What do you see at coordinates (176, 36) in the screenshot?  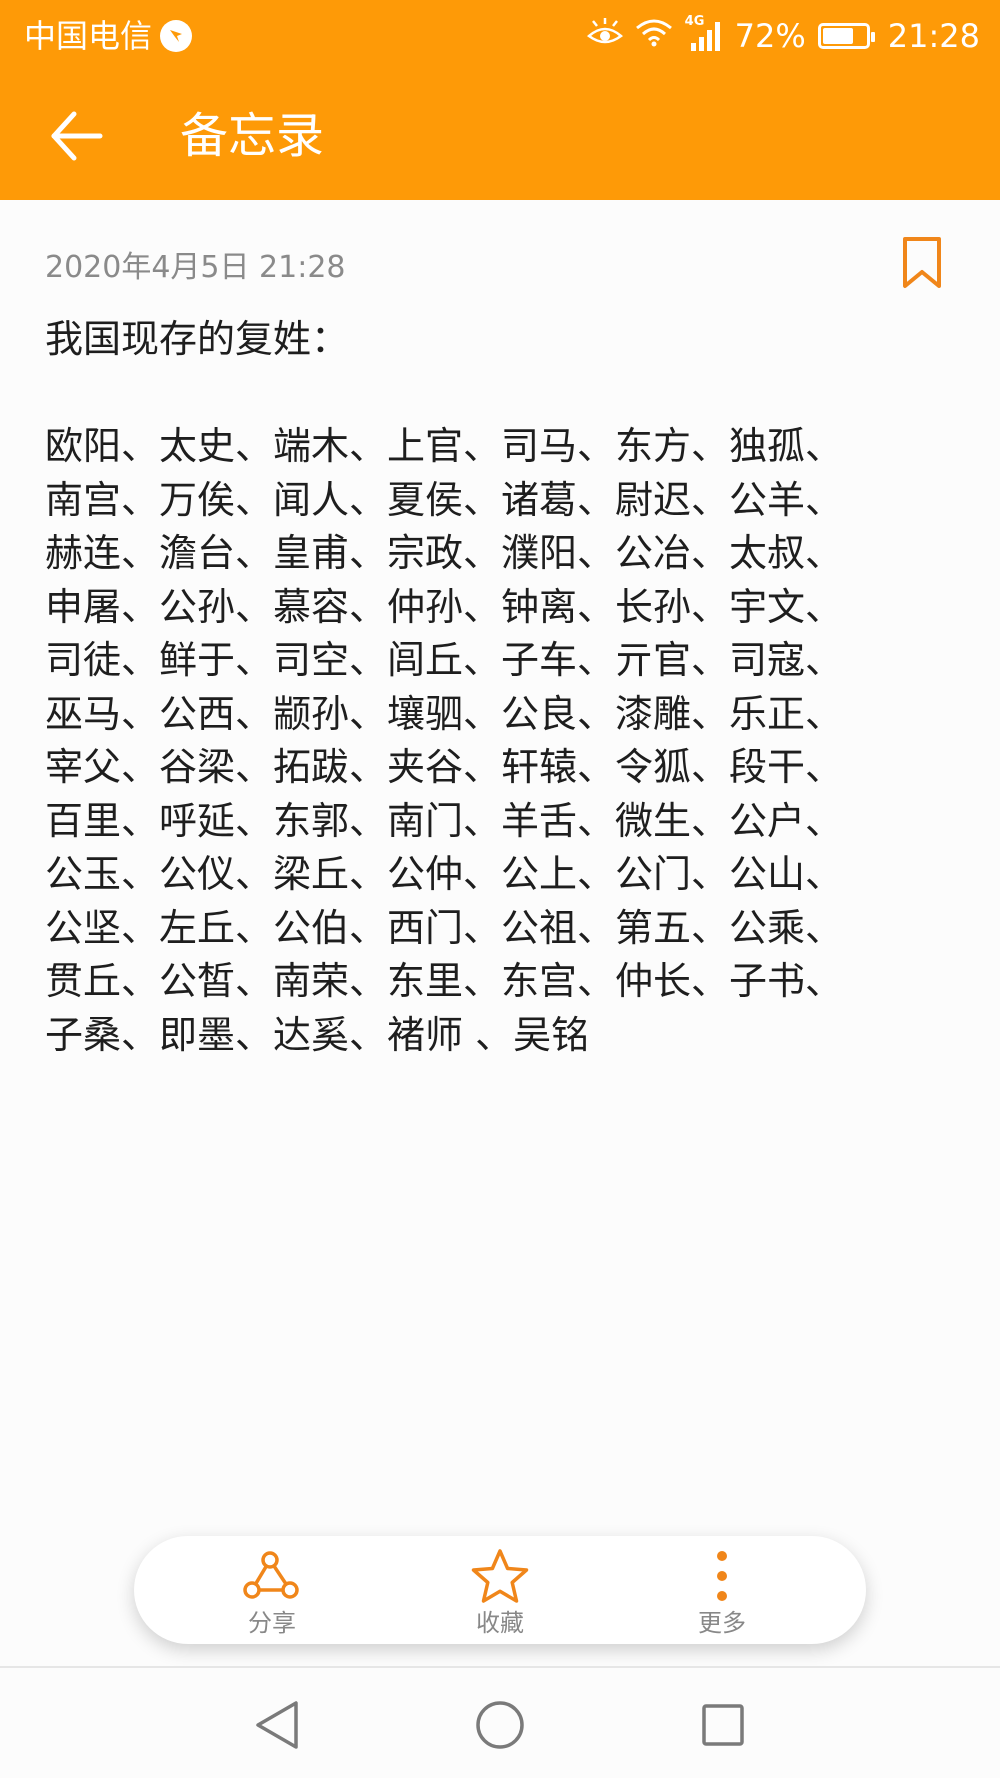 I see `carrier-badge-icon` at bounding box center [176, 36].